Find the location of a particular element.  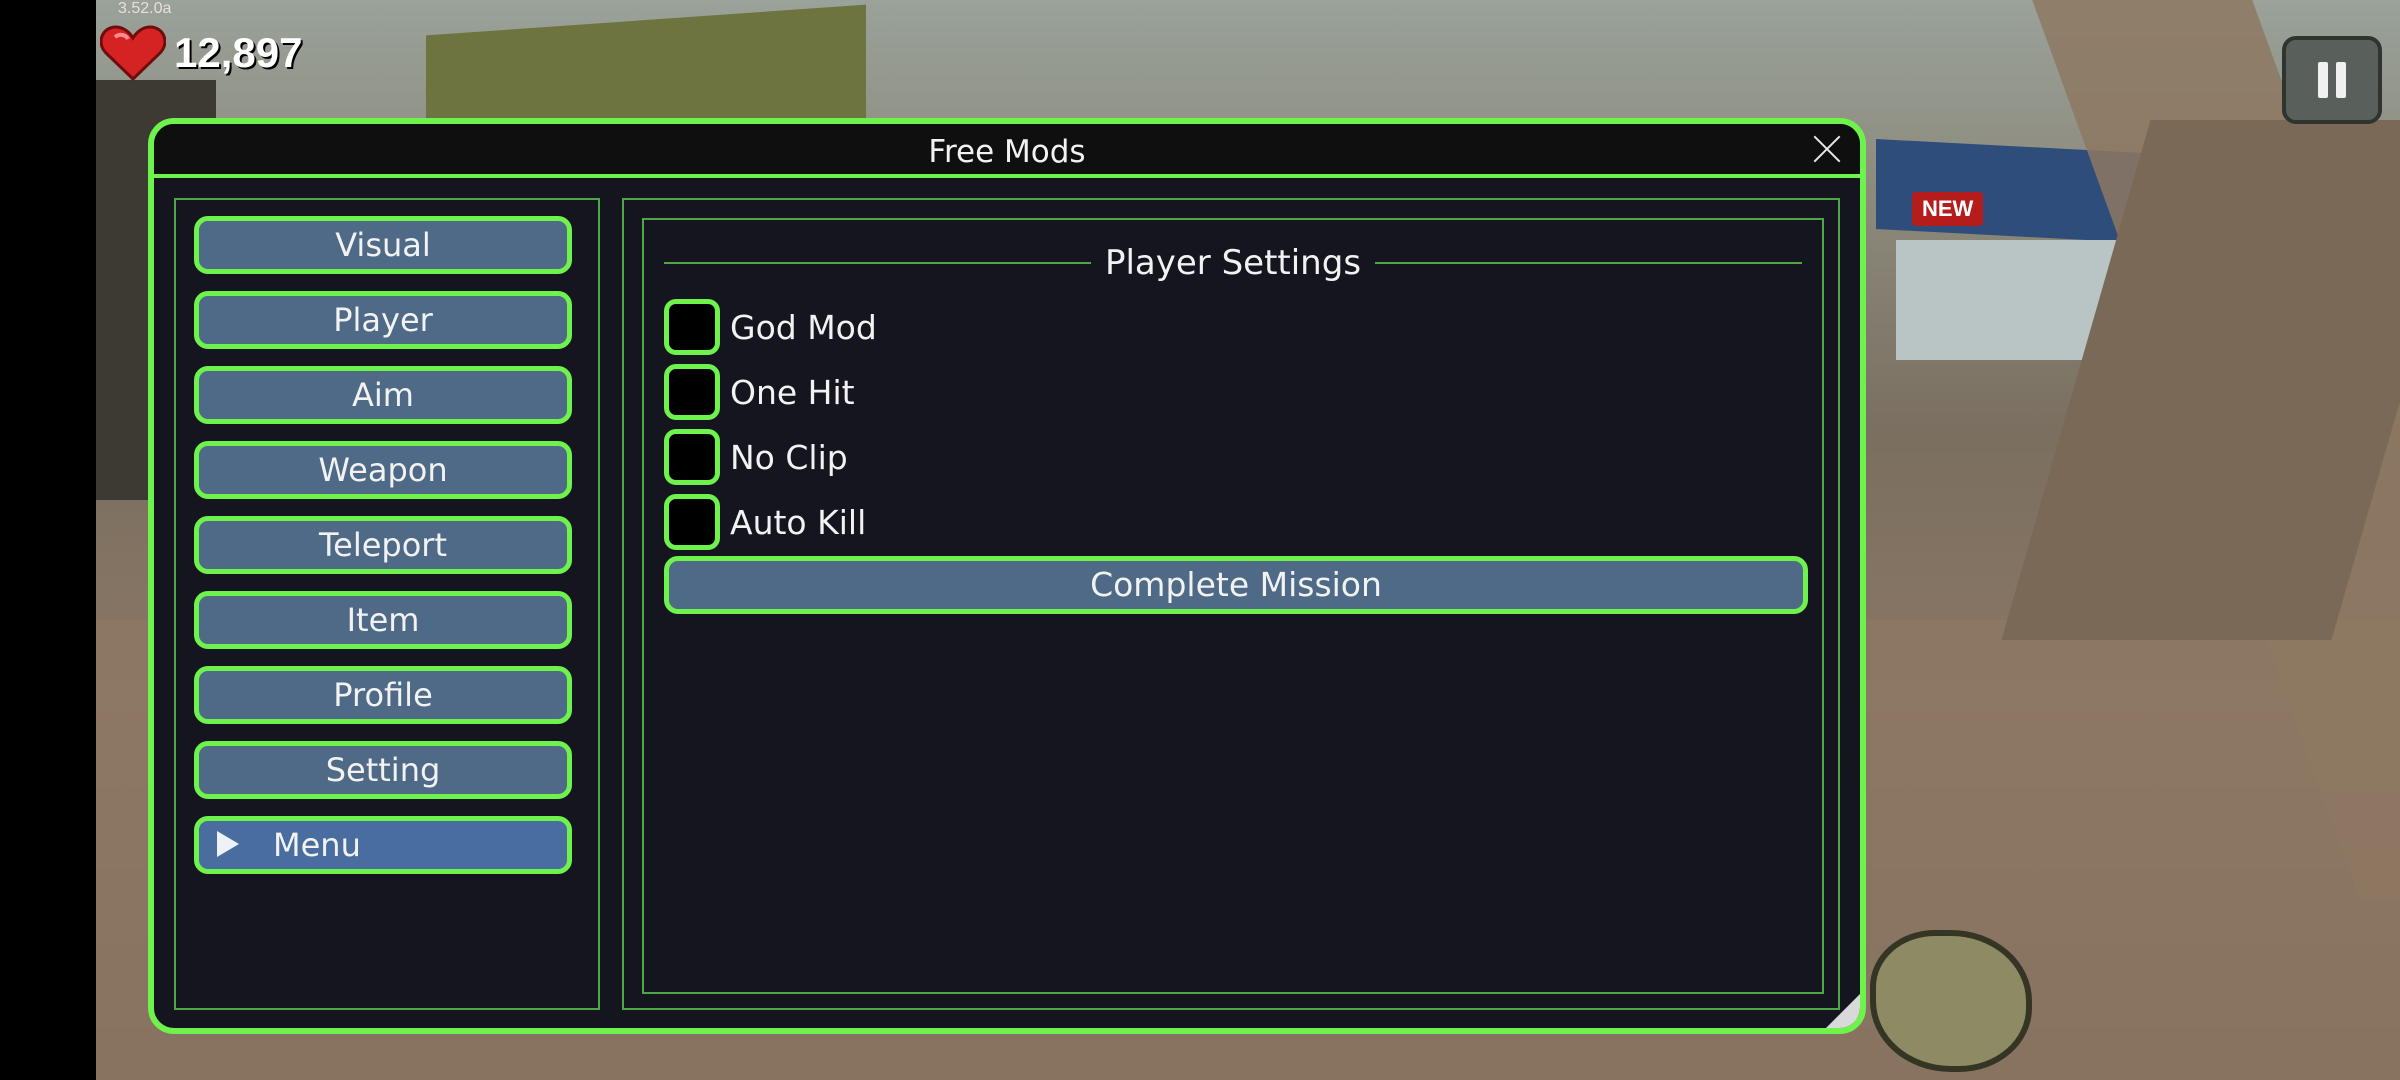

toggle-label: One Hit is located at coordinates (792, 392).